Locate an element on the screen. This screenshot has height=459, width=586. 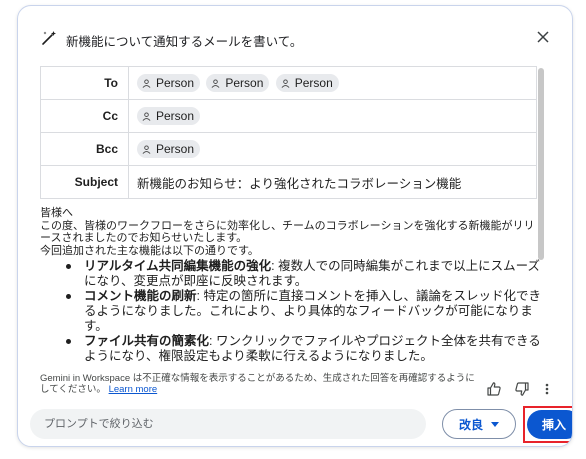
to-row: To Person Person Person is located at coordinates (288, 83).